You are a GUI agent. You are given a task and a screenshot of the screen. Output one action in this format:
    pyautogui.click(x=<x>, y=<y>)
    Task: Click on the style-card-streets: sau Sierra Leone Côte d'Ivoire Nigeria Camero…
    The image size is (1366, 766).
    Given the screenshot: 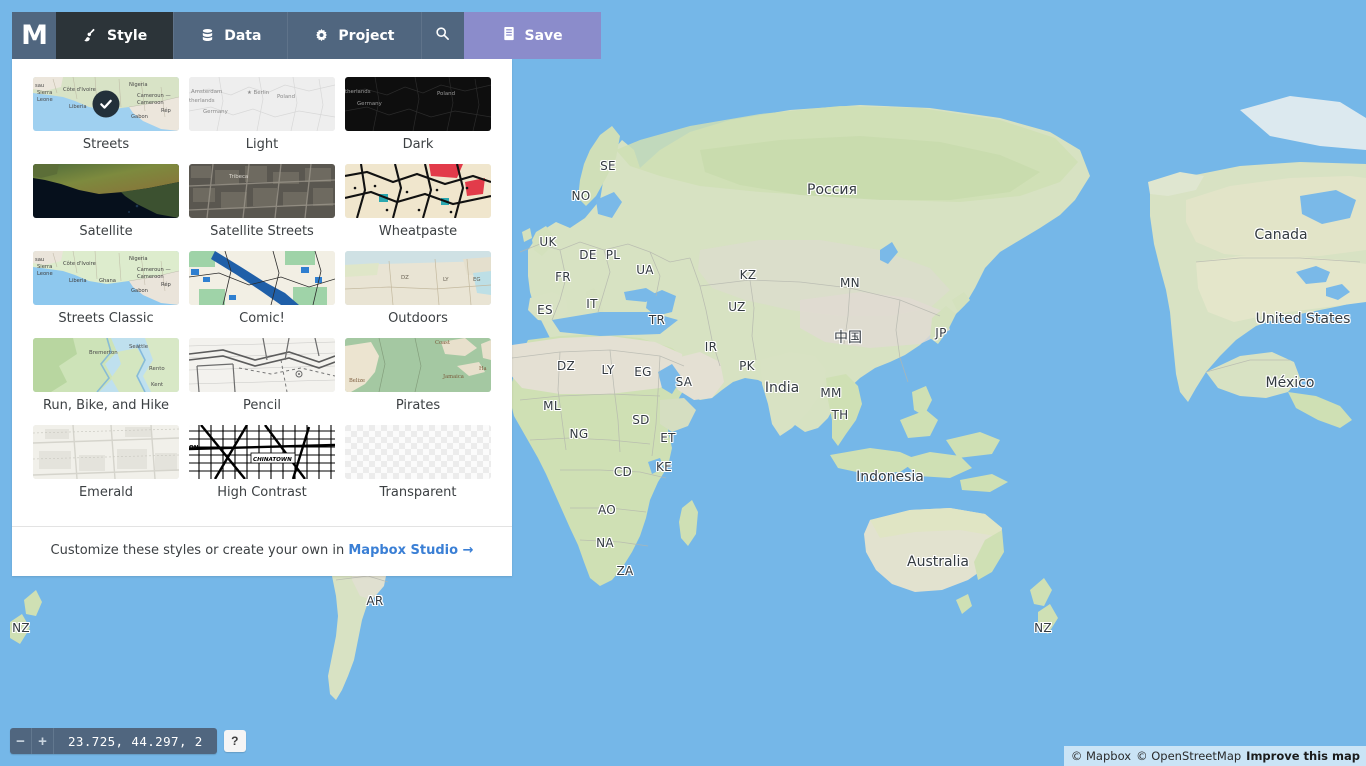 What is the action you would take?
    pyautogui.click(x=106, y=120)
    